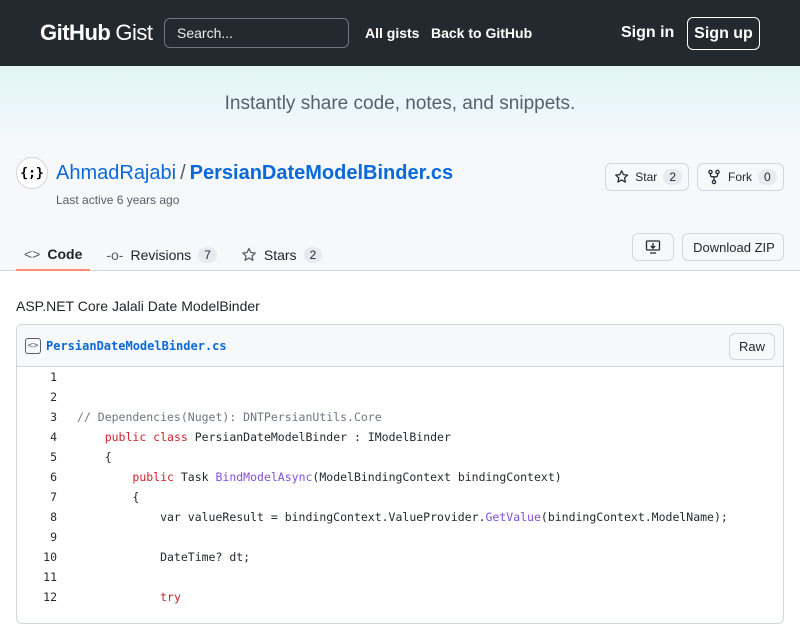 The image size is (800, 624). I want to click on all-gists-link: All gists, so click(392, 33).